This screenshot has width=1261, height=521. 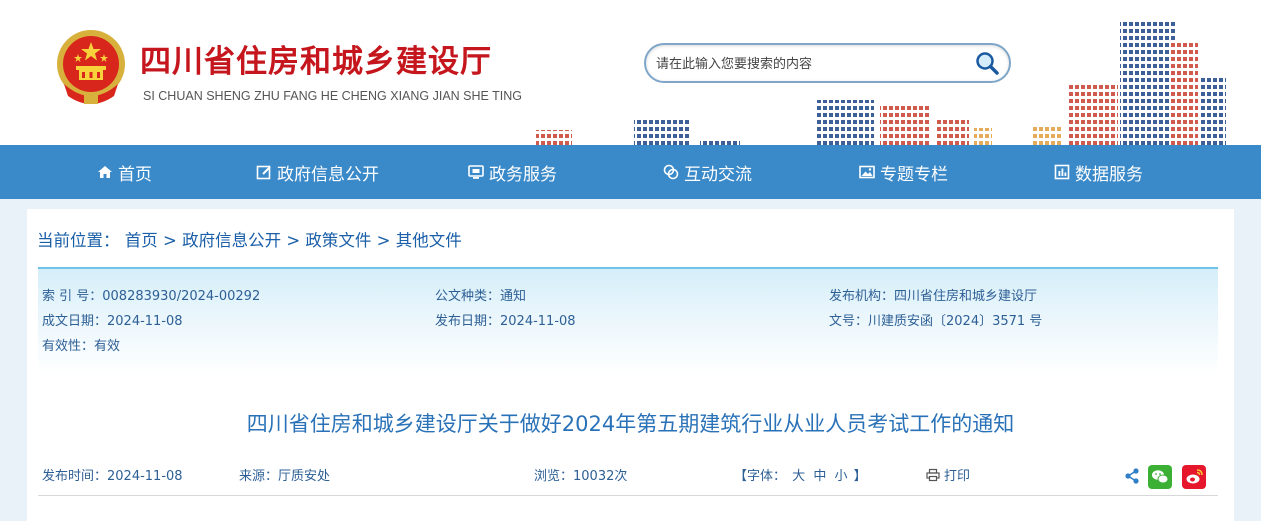 I want to click on publish-time: 发布时间：2024-11-08, so click(x=112, y=476).